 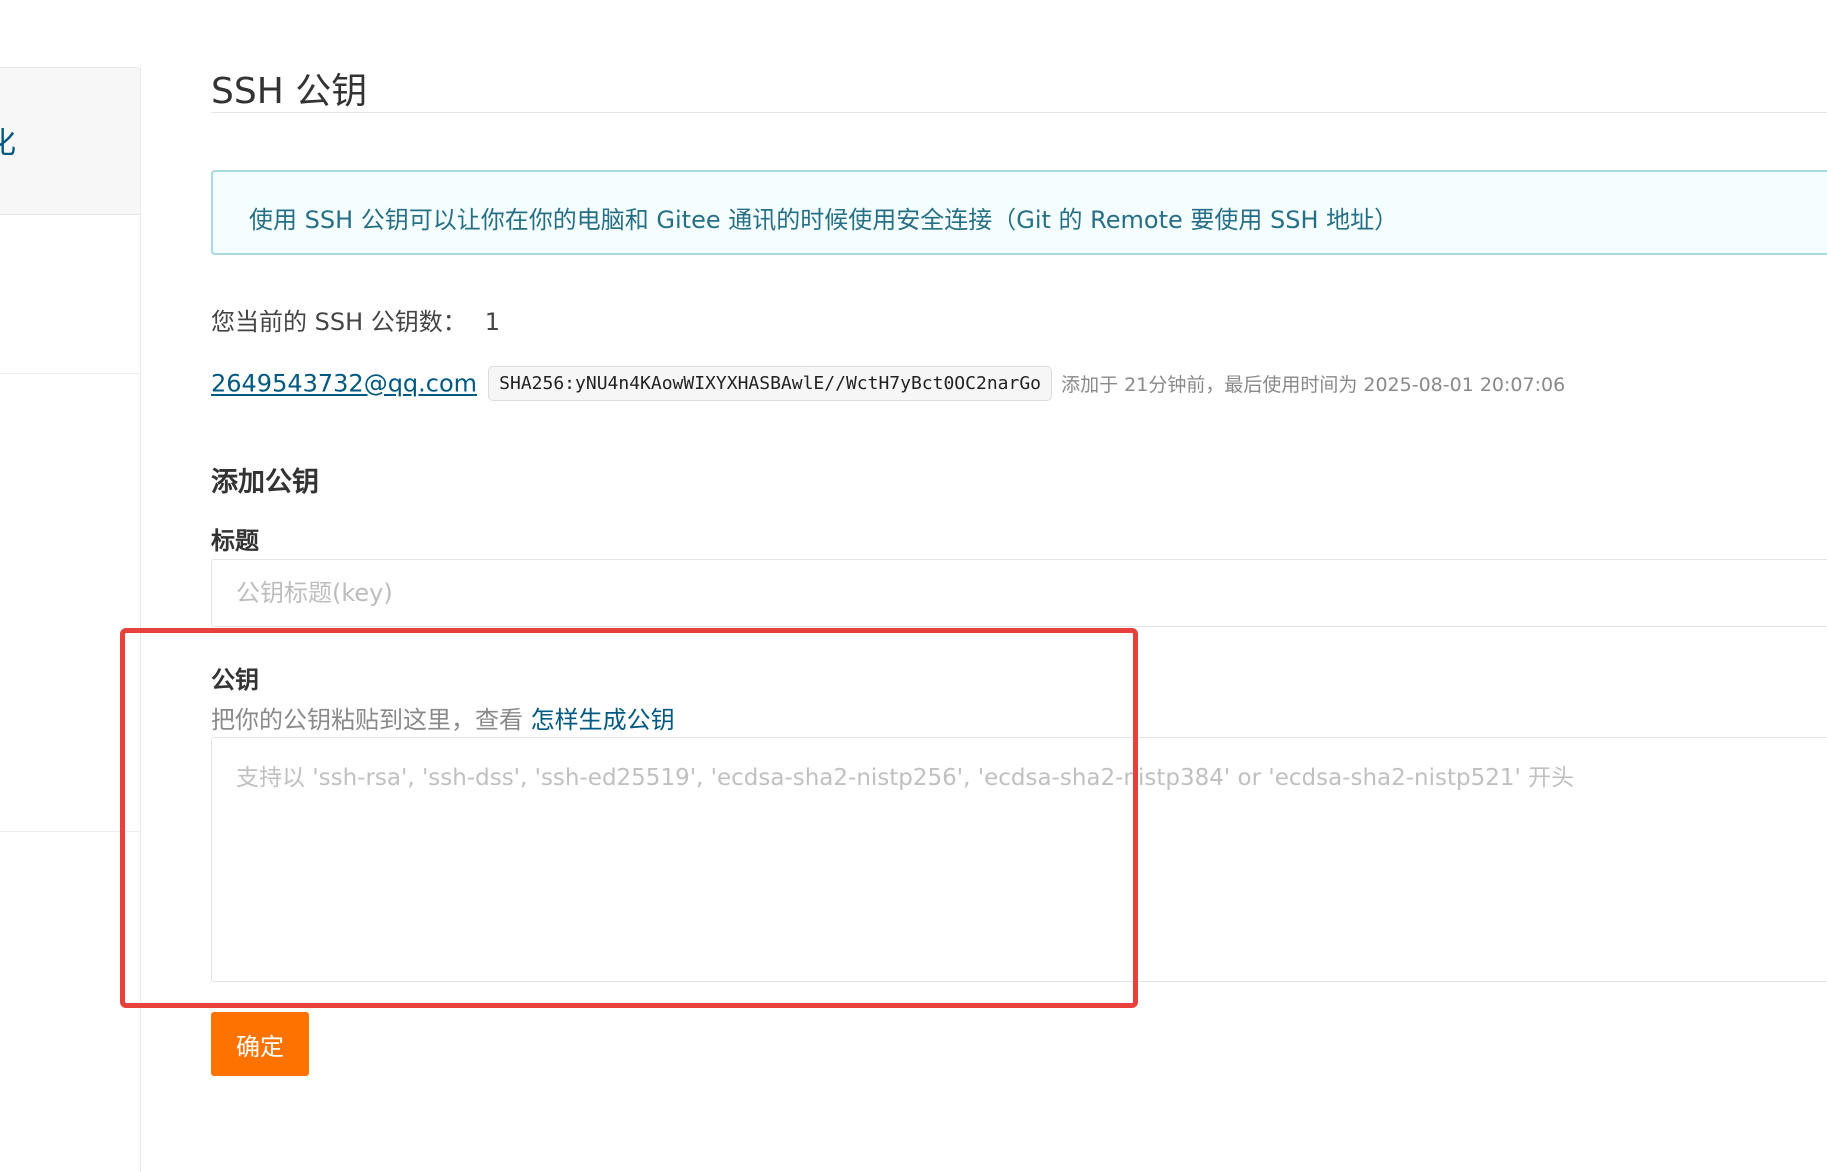 What do you see at coordinates (1313, 385) in the screenshot?
I see `key-meta: 添加于 21分钟前，最后使用时间为 2025-08-01 20:07:06` at bounding box center [1313, 385].